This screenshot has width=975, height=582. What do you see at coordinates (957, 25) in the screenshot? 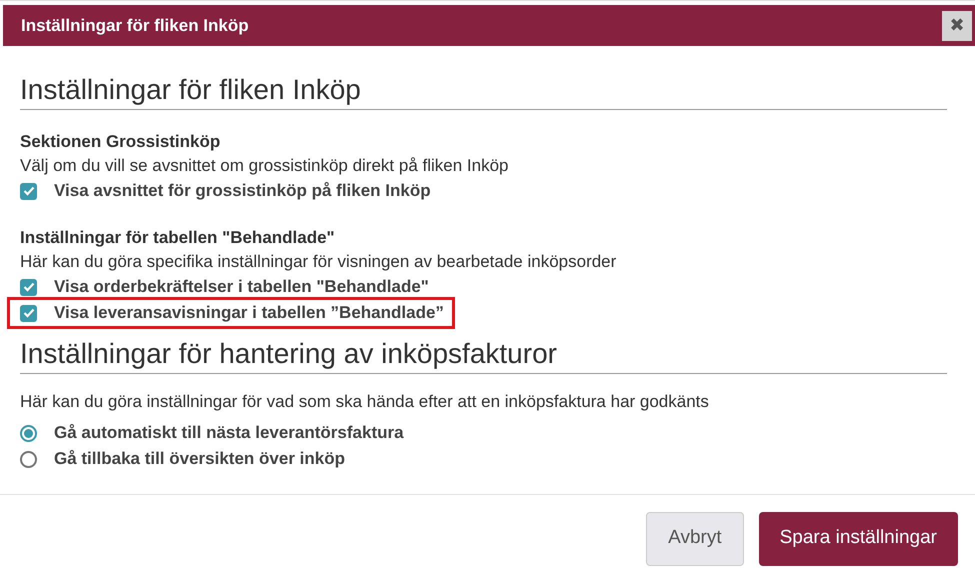
I see `close-button: ✖` at bounding box center [957, 25].